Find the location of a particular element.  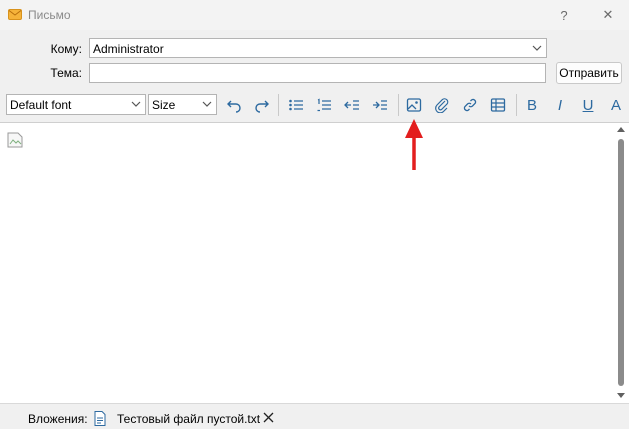

scroll-thumb is located at coordinates (621, 262).